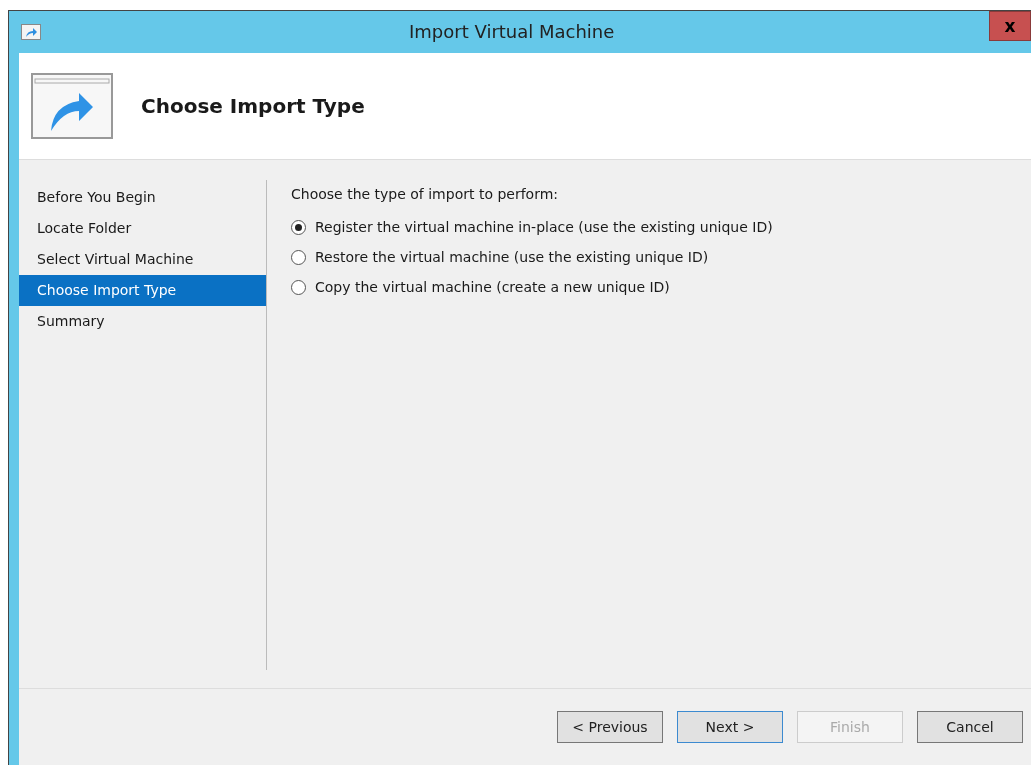 This screenshot has width=1031, height=765. What do you see at coordinates (425, 194) in the screenshot?
I see `prompt-text: Choose the type of import to perform:` at bounding box center [425, 194].